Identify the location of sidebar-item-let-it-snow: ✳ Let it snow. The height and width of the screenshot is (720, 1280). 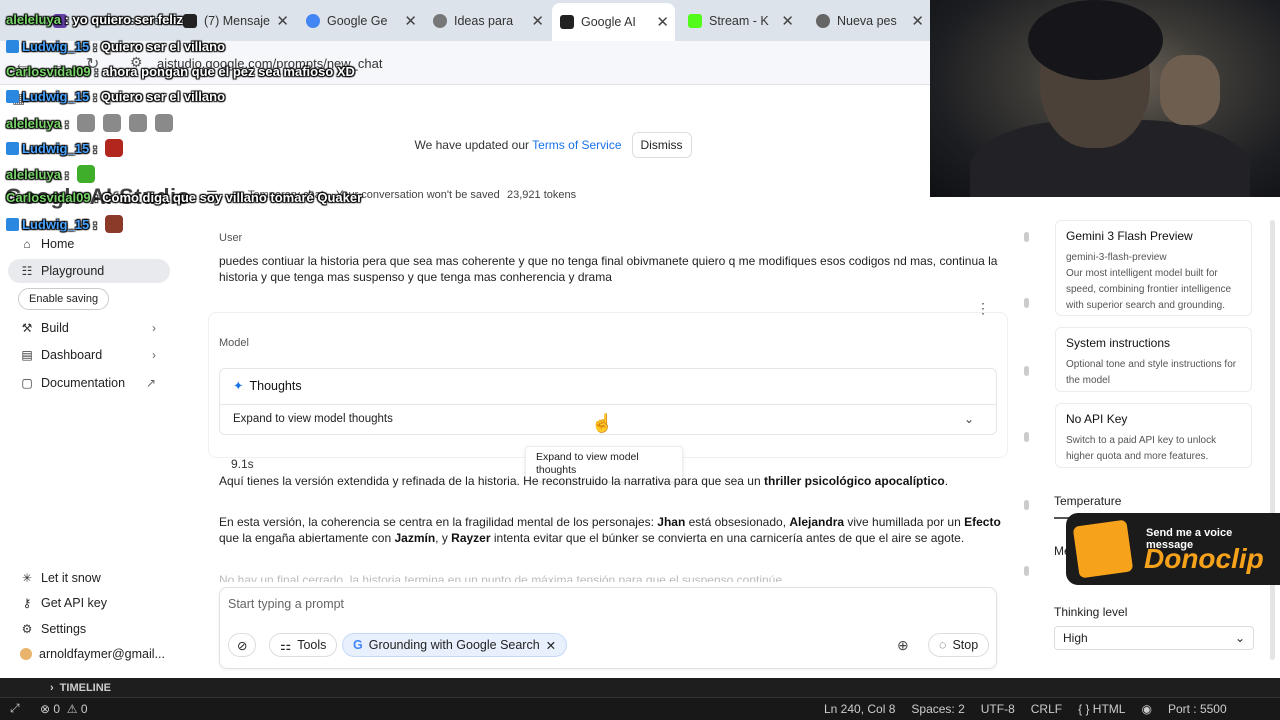
(89, 578).